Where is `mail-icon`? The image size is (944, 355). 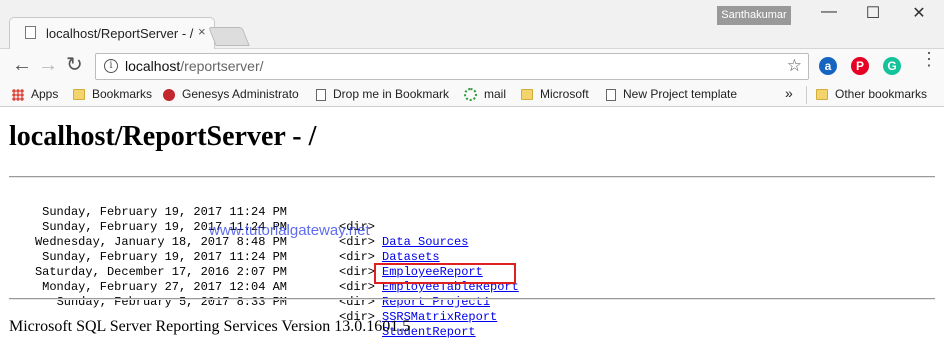
mail-icon is located at coordinates (470, 95).